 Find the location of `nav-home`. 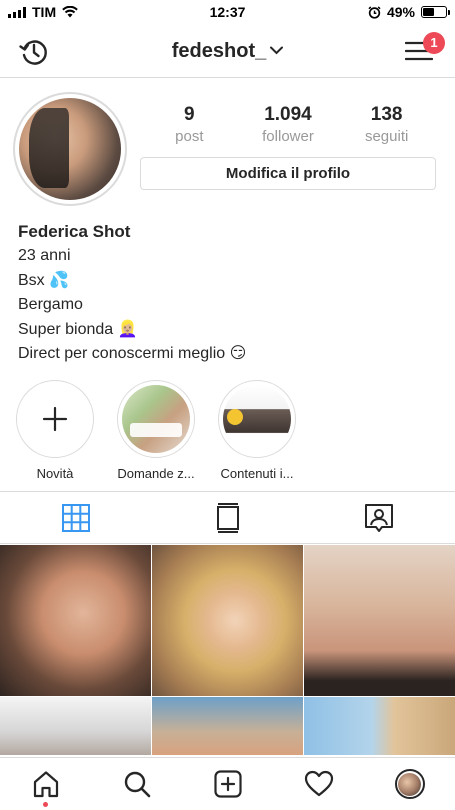

nav-home is located at coordinates (46, 784).